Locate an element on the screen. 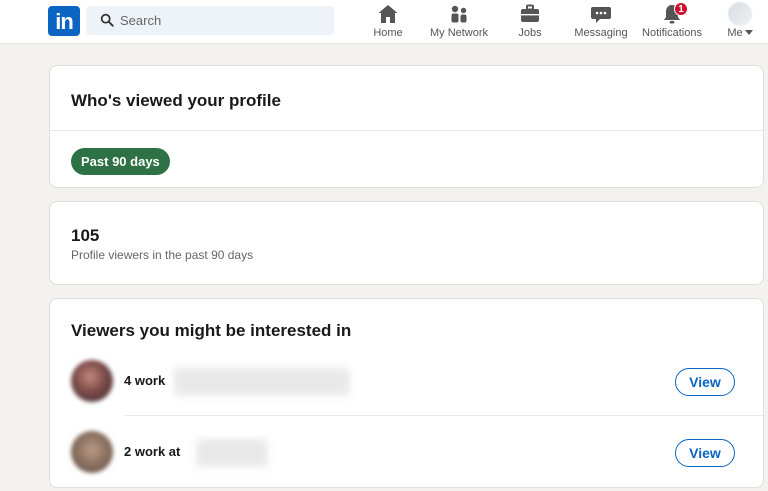 The height and width of the screenshot is (491, 768). list-item: 2 work at View is located at coordinates (406, 461).